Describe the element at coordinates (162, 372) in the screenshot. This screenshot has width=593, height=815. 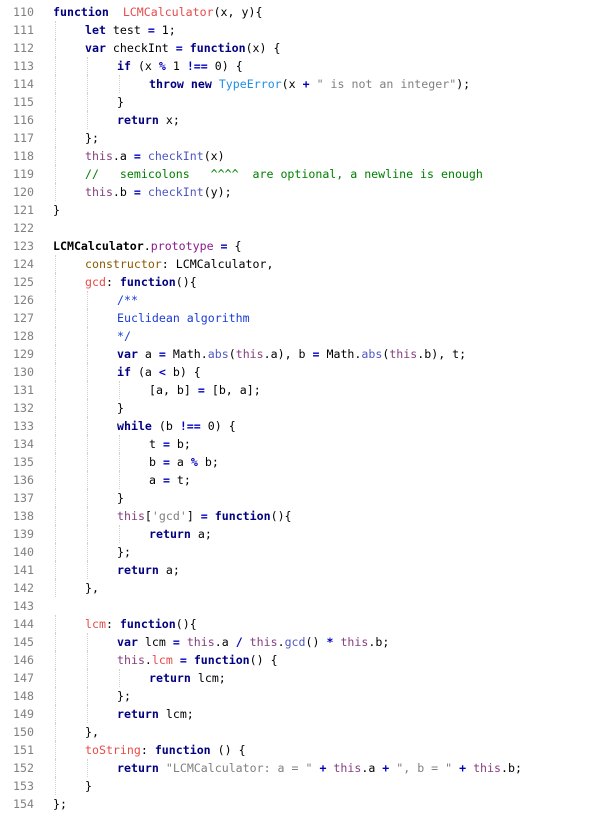
I see `operator: <` at that location.